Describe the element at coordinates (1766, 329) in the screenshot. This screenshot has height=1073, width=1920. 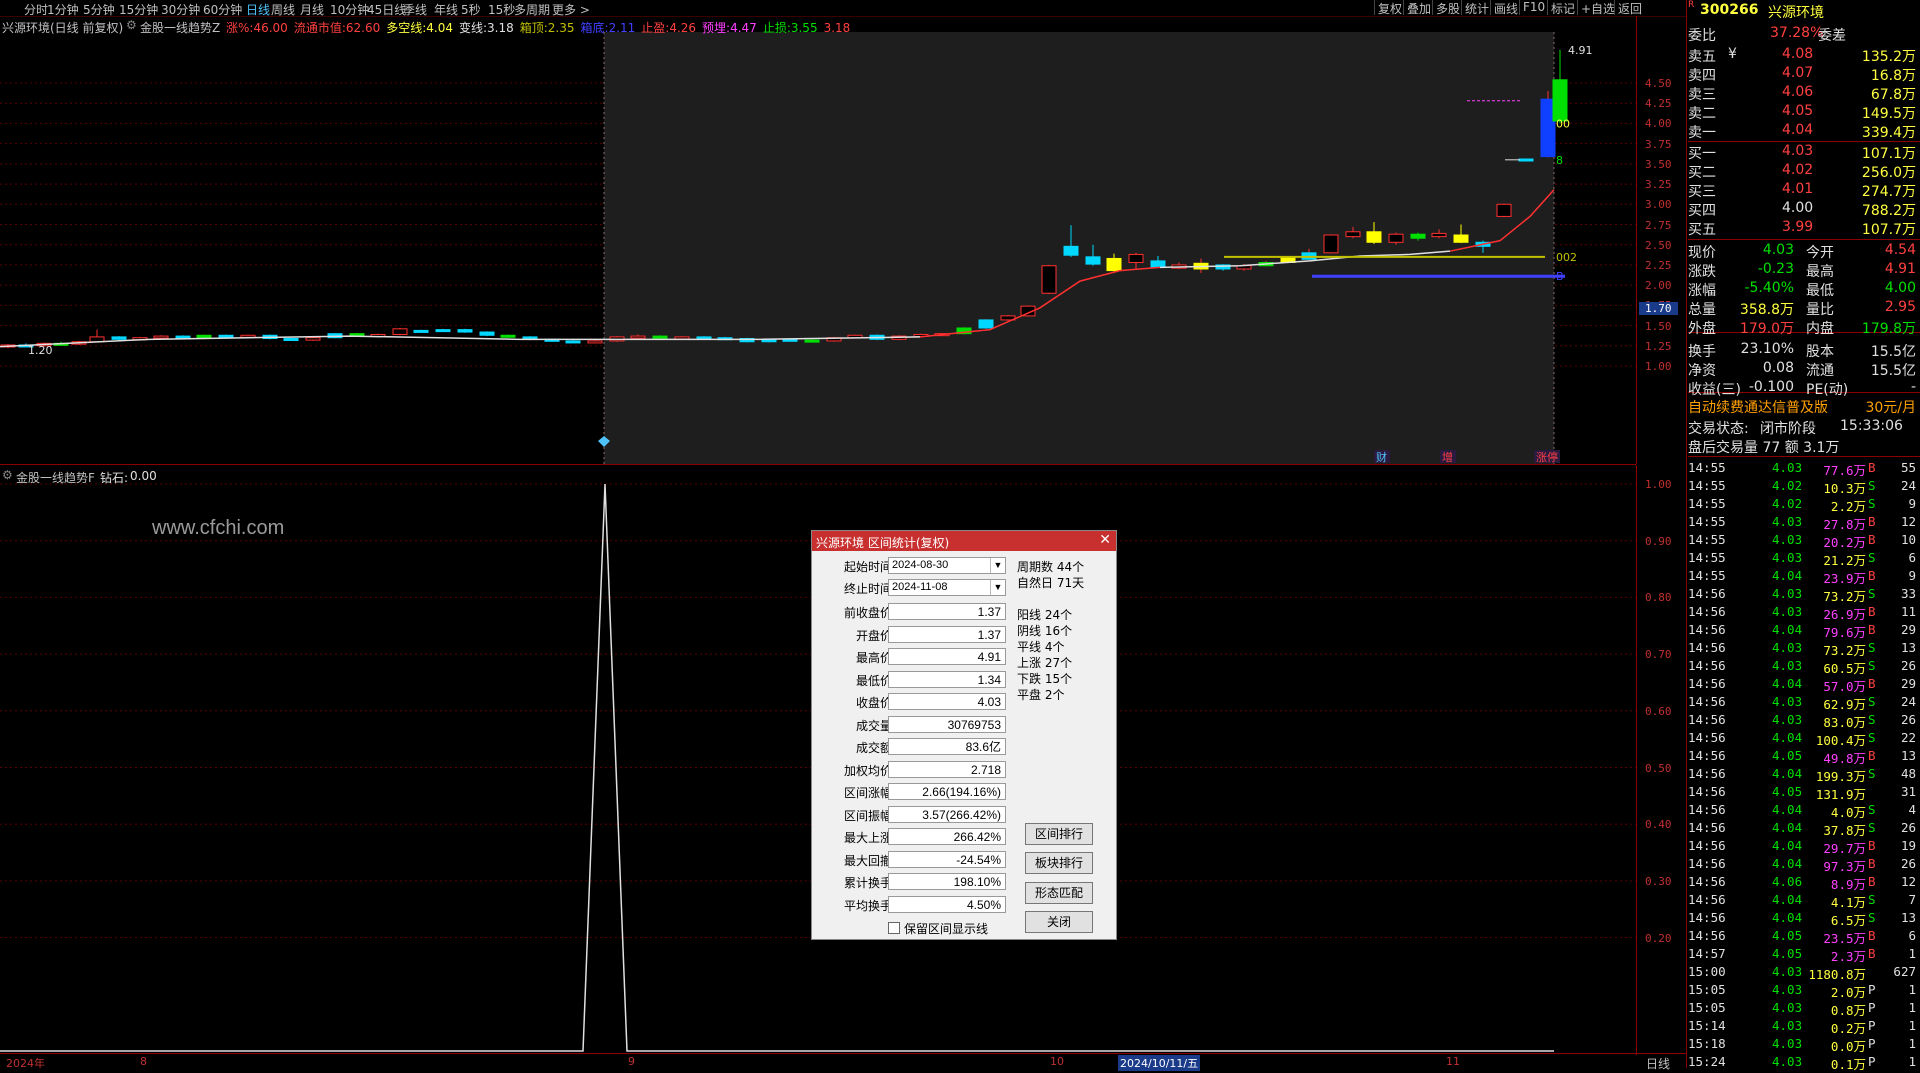
I see `stat-value: 179.0万` at that location.